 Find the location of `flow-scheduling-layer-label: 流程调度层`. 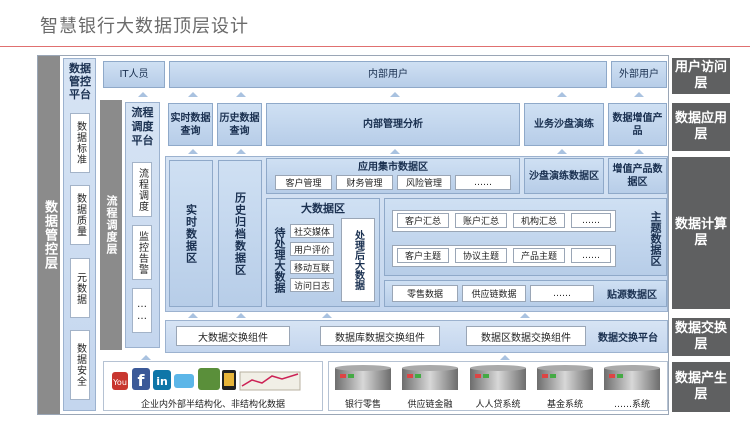

flow-scheduling-layer-label: 流程调度层 is located at coordinates (111, 225).